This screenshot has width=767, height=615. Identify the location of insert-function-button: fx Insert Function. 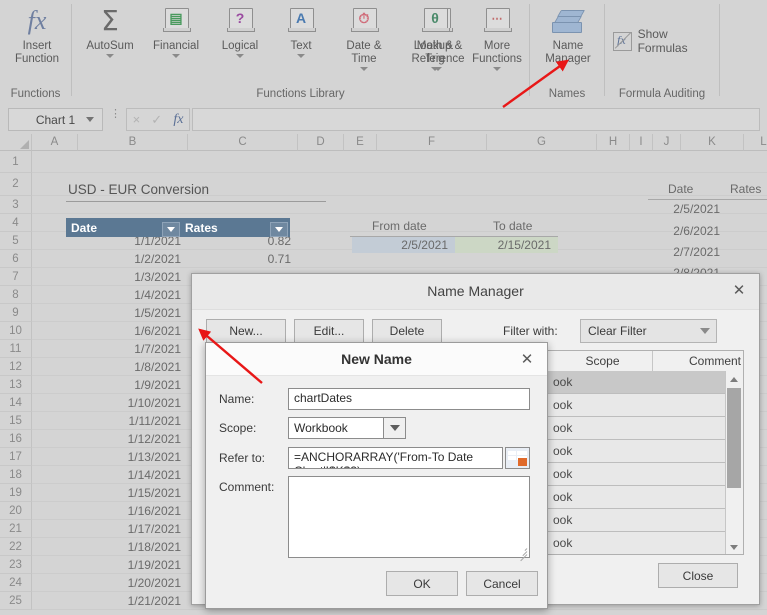
(37, 34).